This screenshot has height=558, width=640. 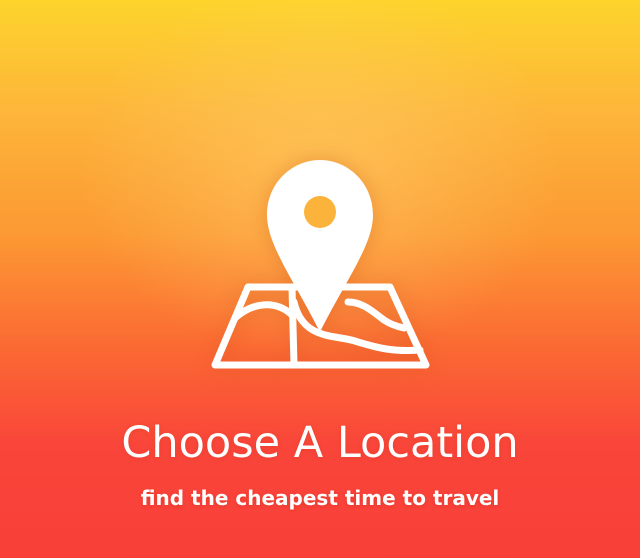 I want to click on pin-hole-icon, so click(x=320, y=212).